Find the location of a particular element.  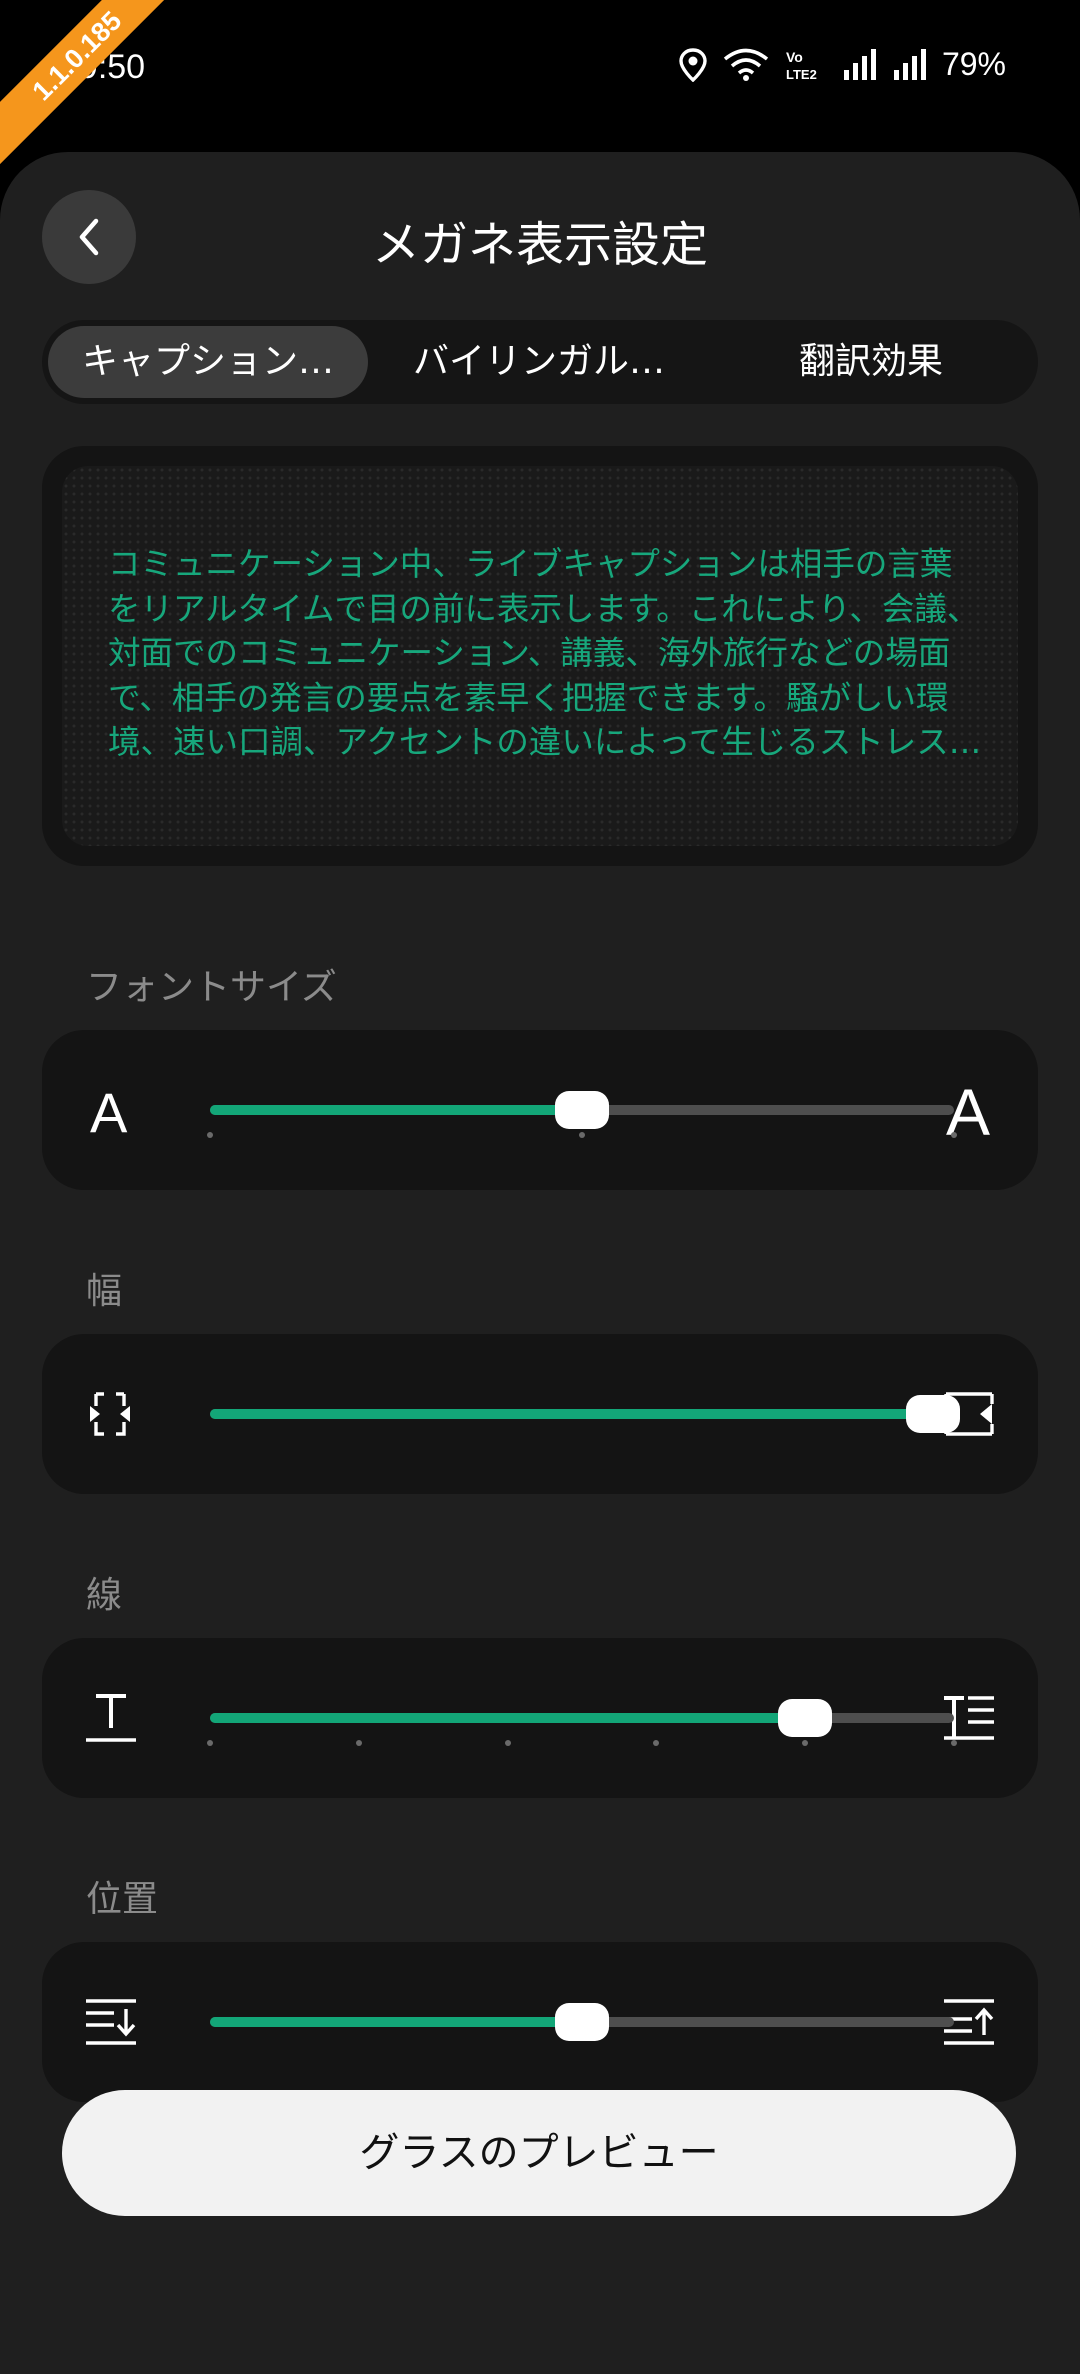

mode-tabs: キャプション… バイリンガル… 翻訳効果 is located at coordinates (540, 362).